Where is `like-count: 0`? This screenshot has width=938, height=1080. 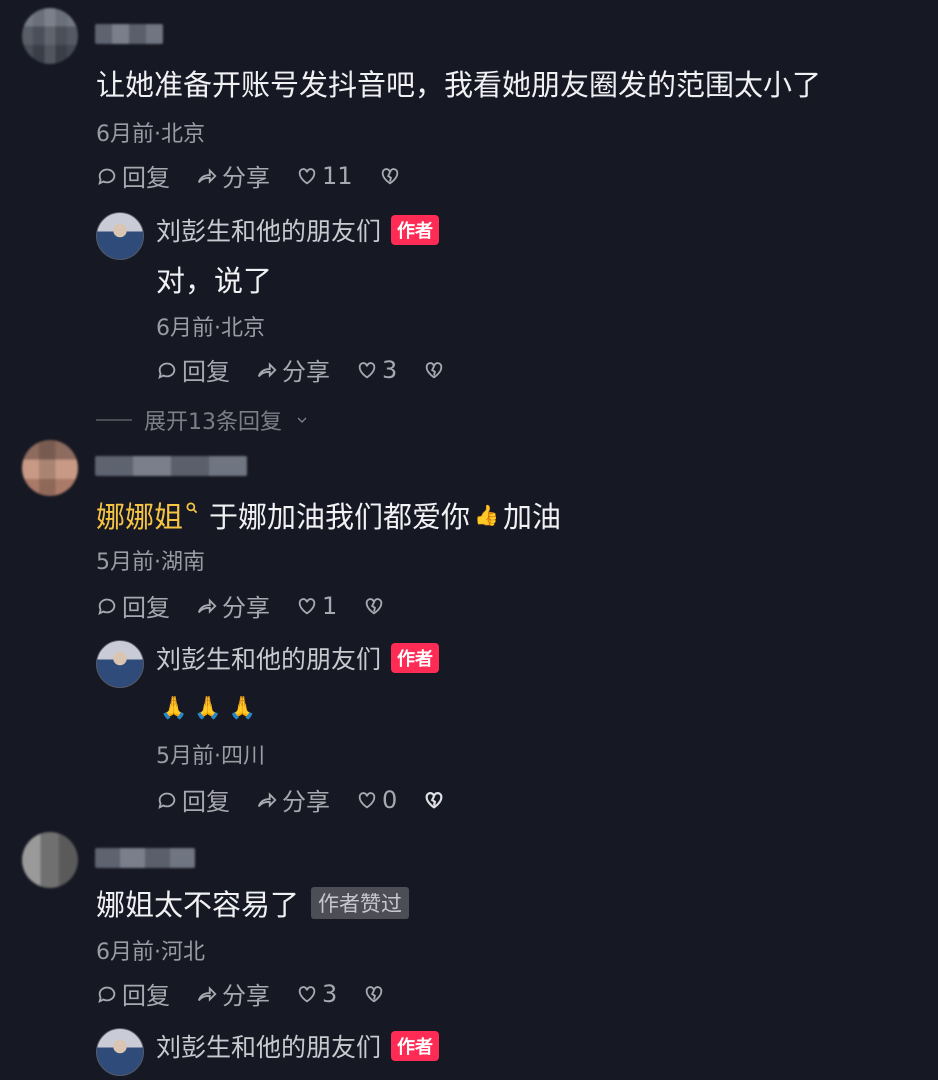
like-count: 0 is located at coordinates (390, 799).